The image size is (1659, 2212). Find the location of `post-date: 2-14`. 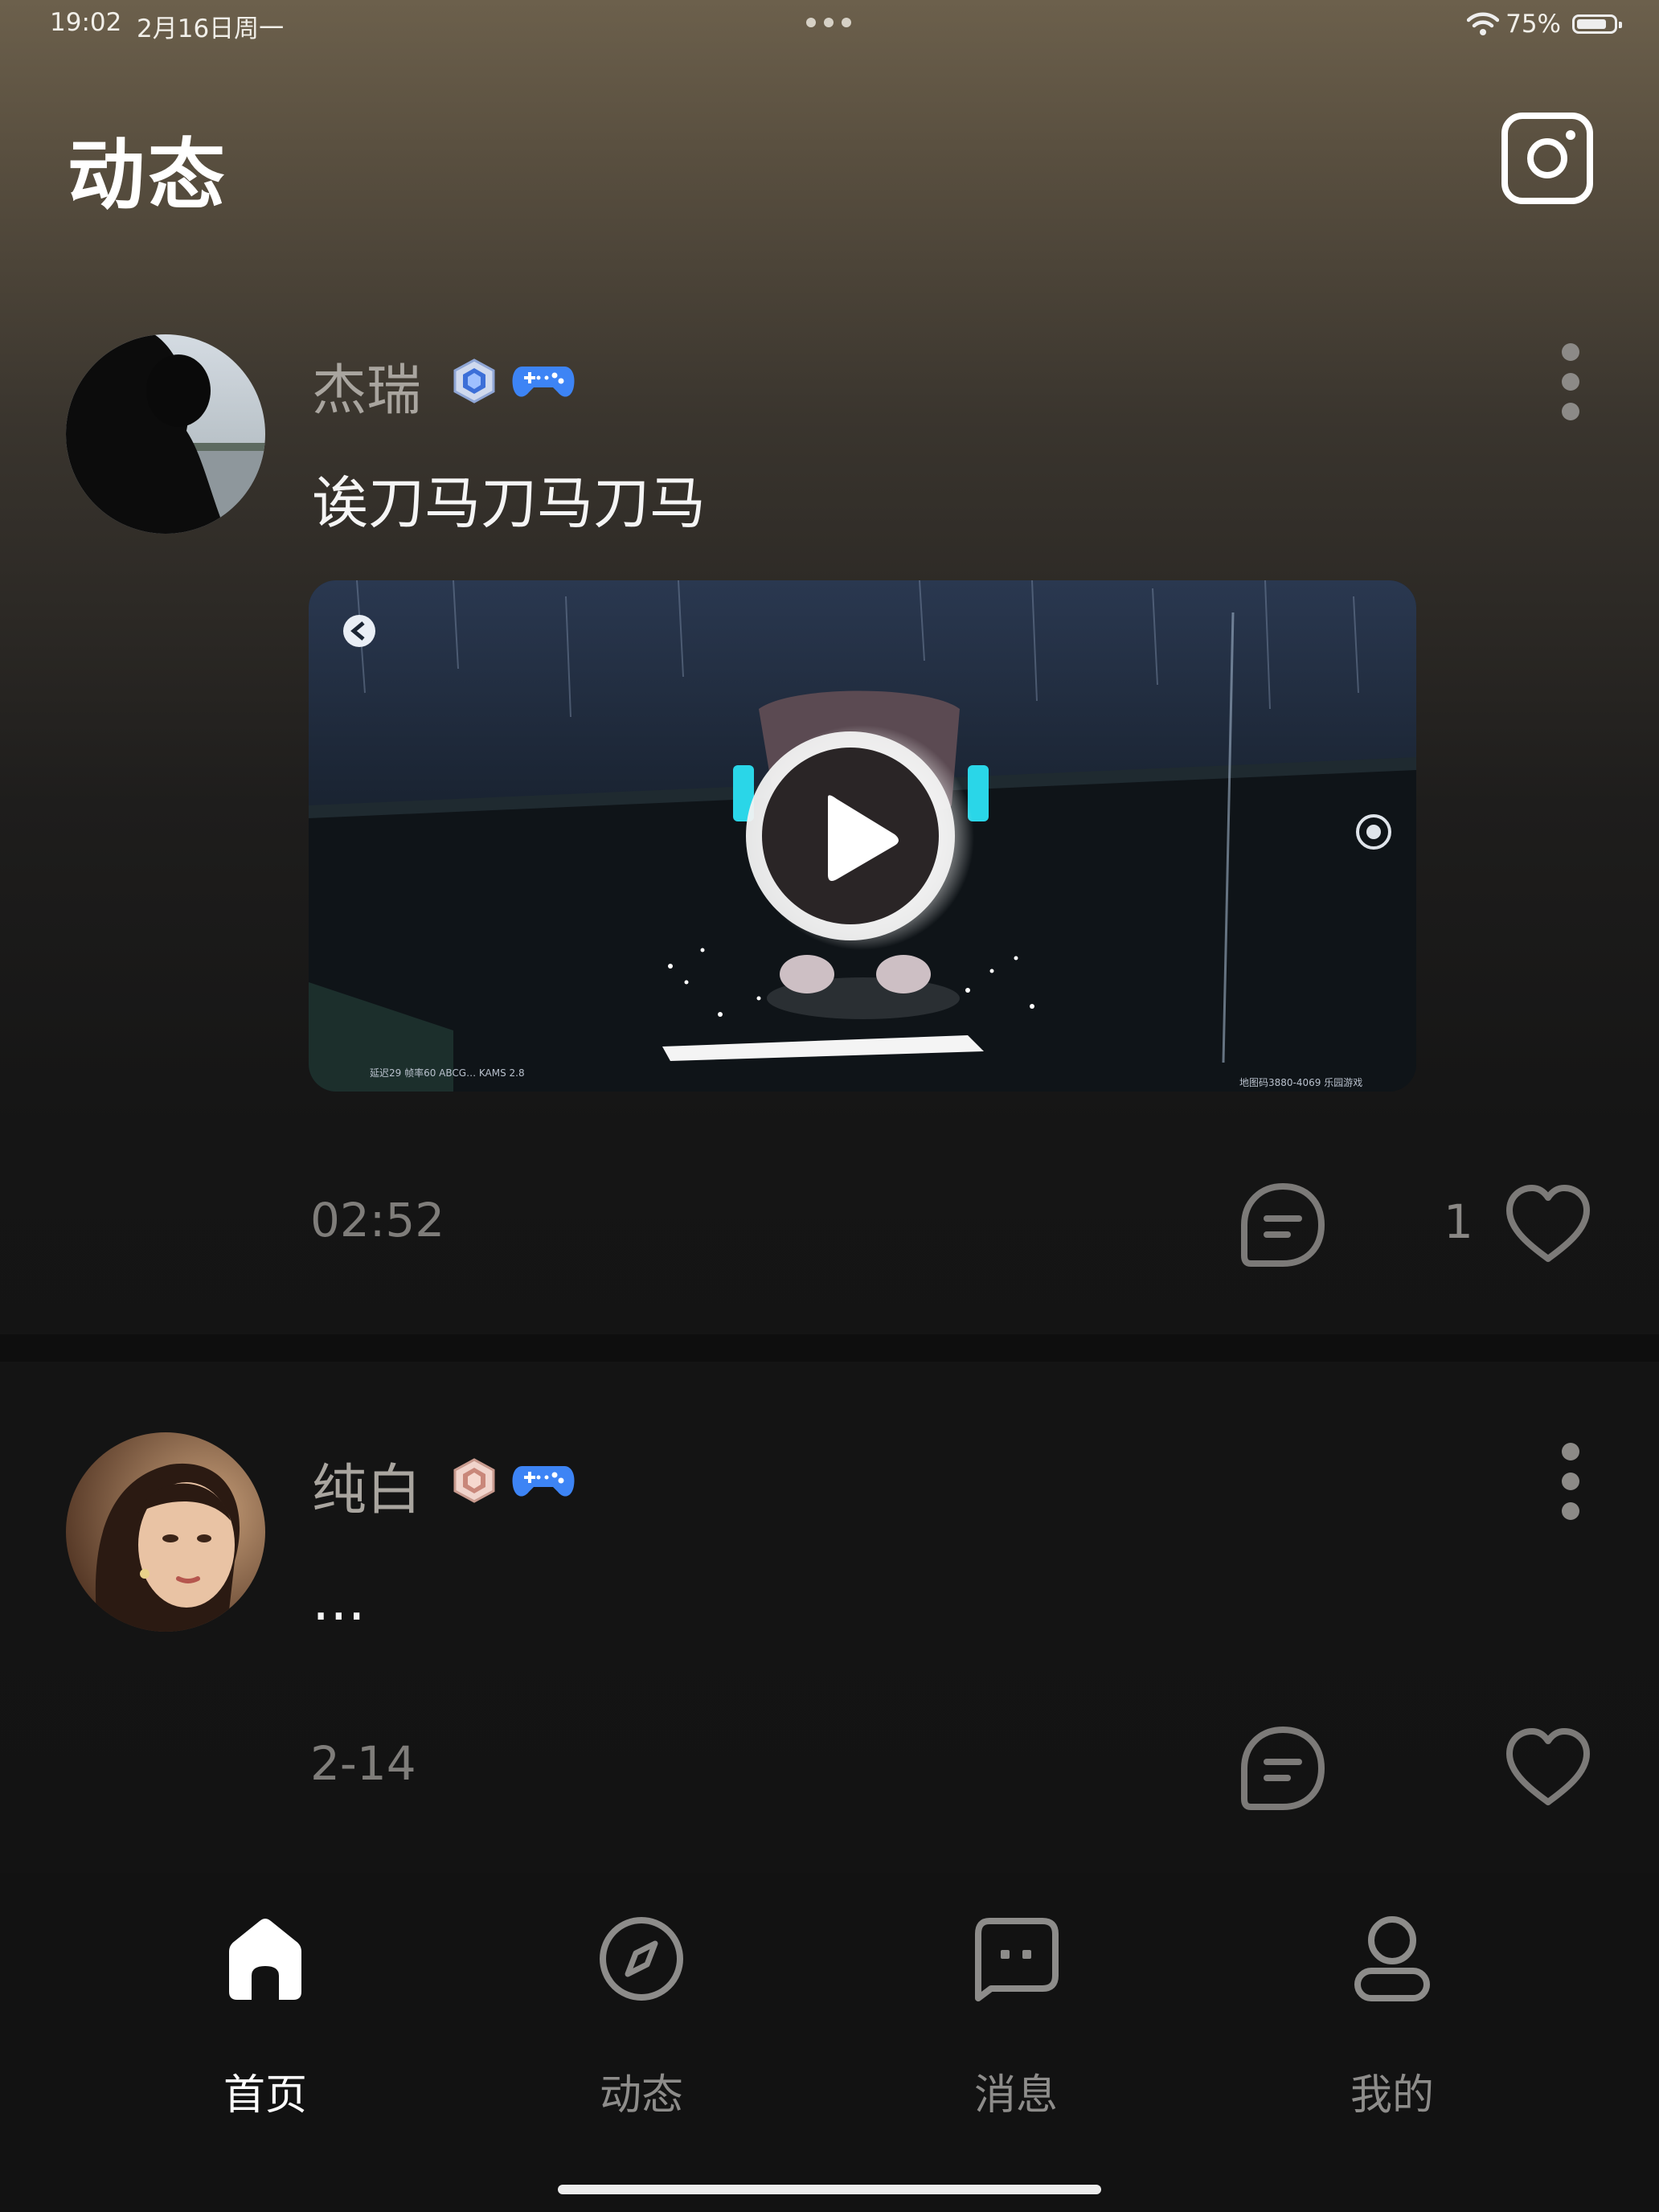

post-date: 2-14 is located at coordinates (363, 1763).